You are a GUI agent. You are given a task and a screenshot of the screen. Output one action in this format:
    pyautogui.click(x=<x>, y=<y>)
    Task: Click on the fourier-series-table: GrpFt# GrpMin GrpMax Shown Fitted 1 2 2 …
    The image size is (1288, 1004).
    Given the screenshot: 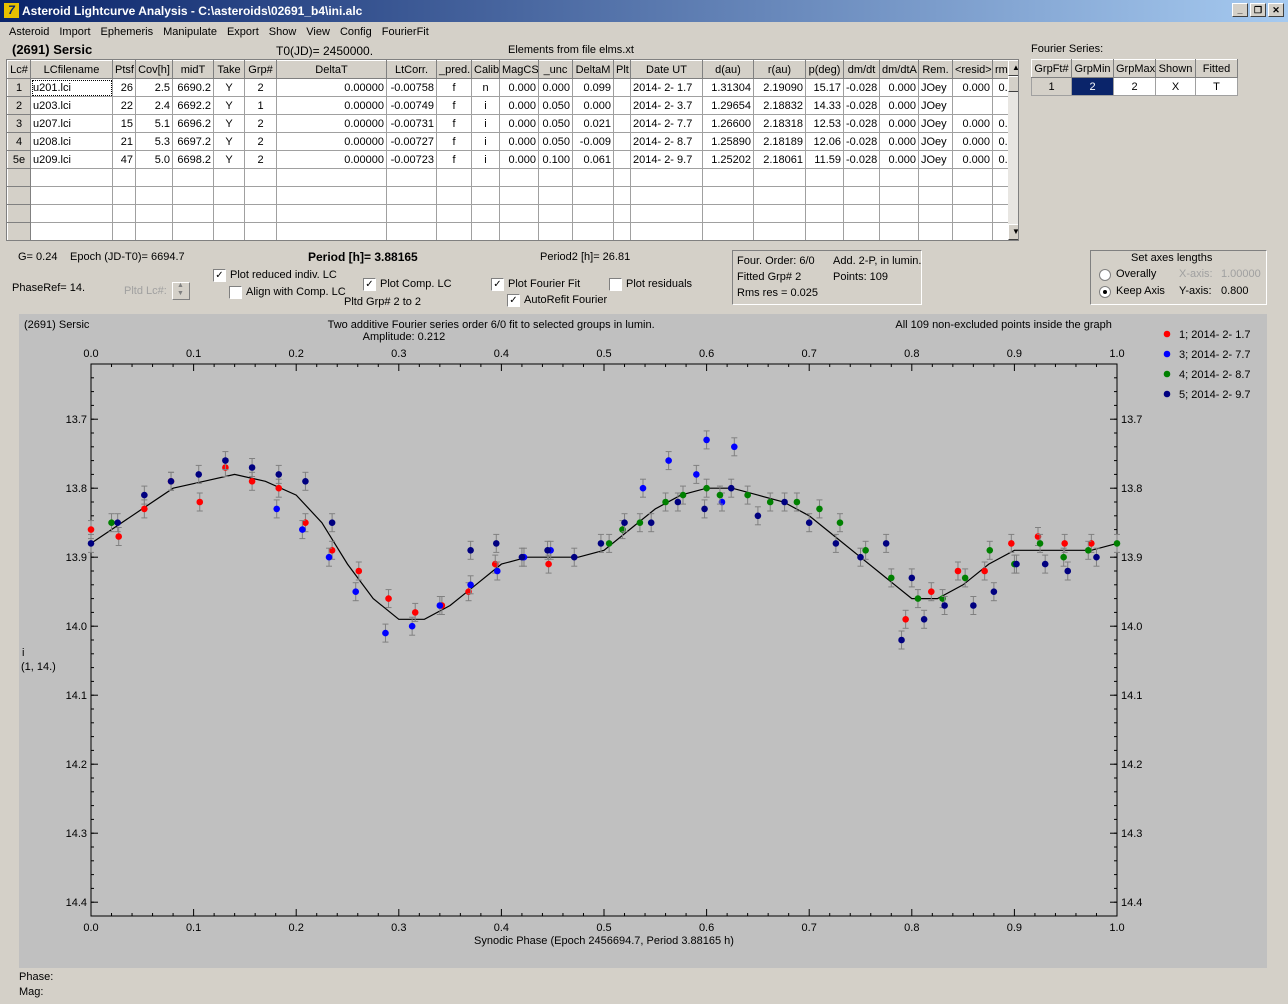 What is the action you would take?
    pyautogui.click(x=1134, y=77)
    